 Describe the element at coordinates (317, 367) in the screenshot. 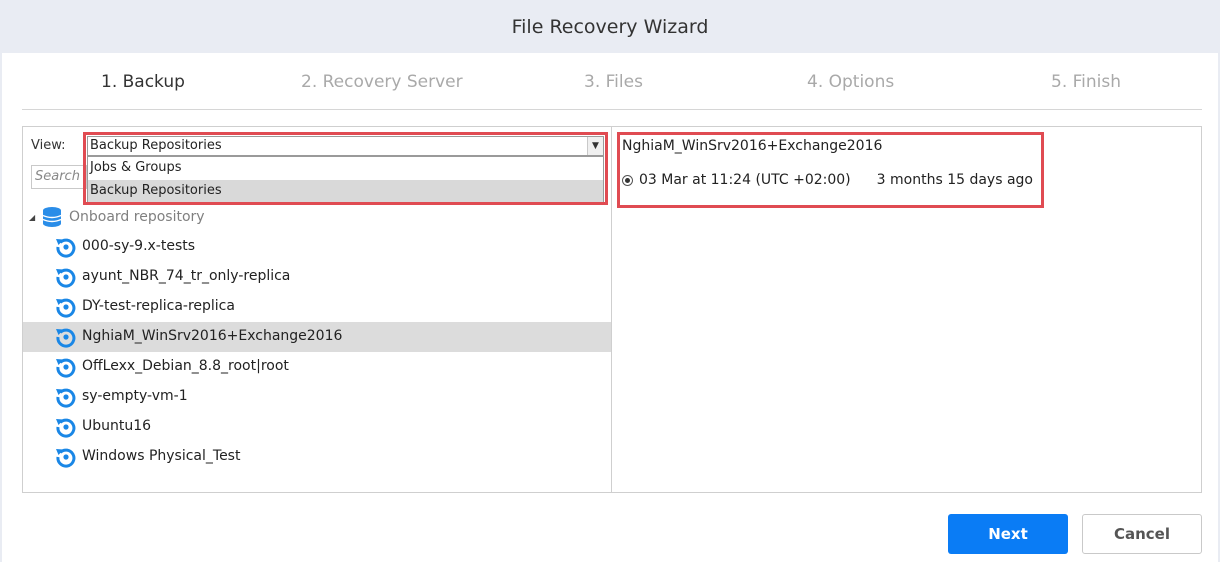

I see `tree-item-backup: OffLexx_Debian_8.8_root|root` at that location.